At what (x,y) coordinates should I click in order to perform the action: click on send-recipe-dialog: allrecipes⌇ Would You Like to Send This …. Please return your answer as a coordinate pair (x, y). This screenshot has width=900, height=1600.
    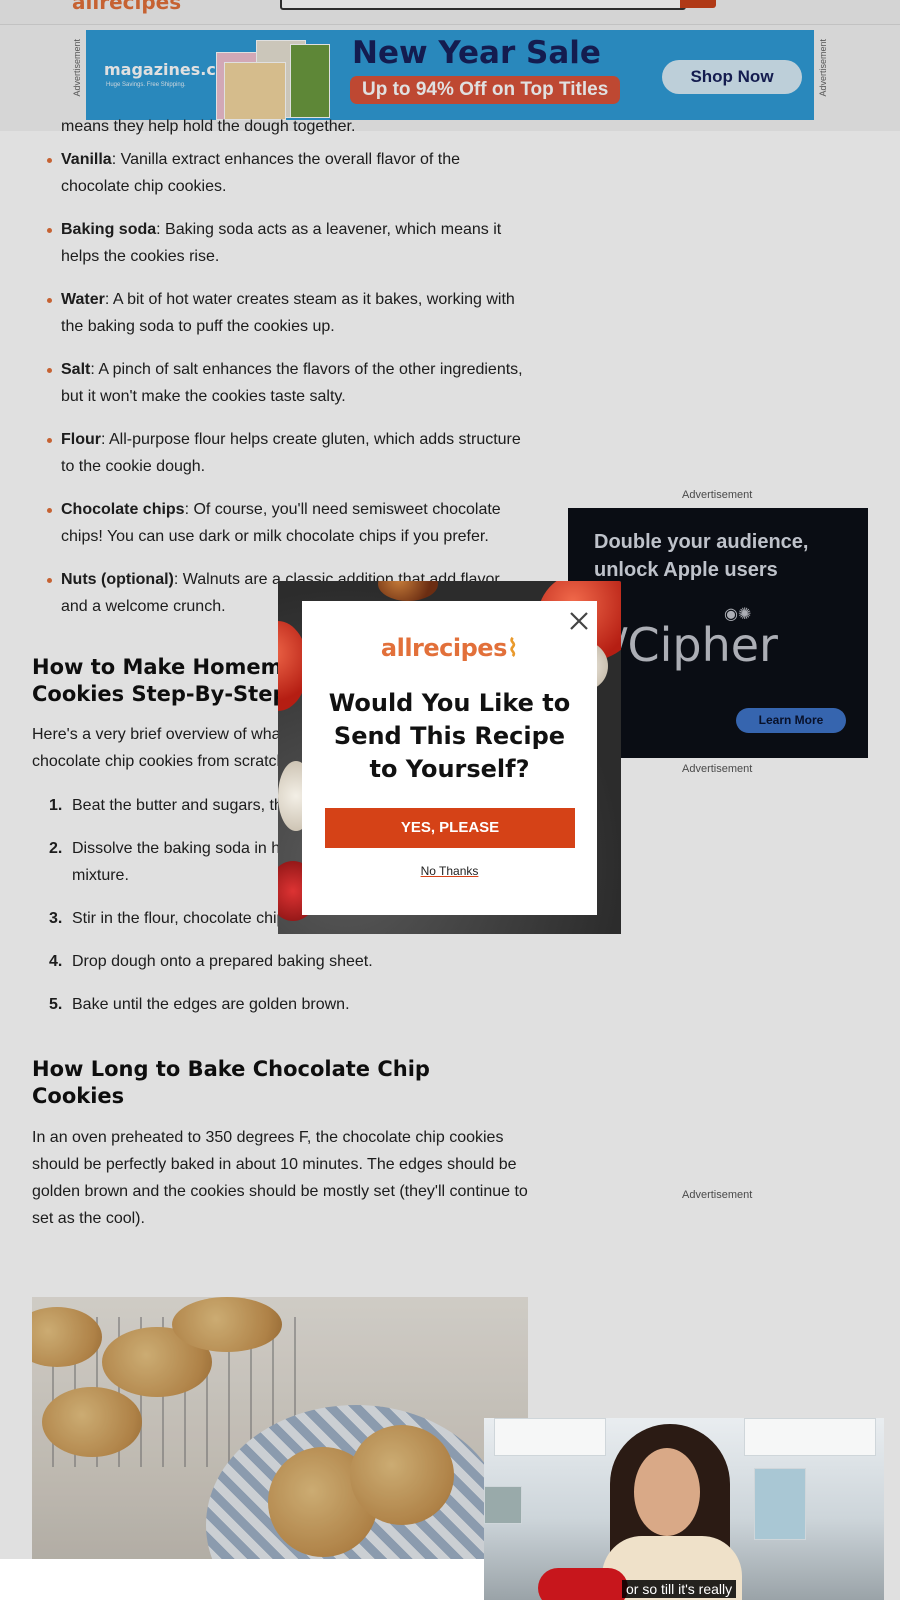
    Looking at the image, I should click on (449, 758).